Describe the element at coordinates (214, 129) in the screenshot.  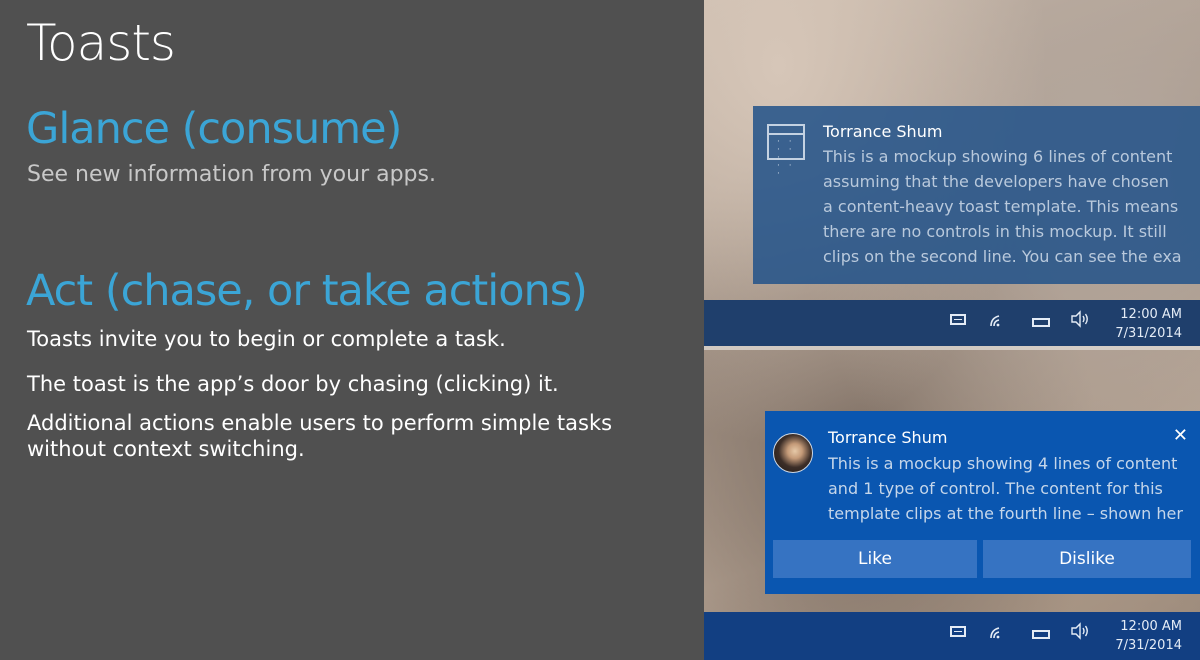
I see `glance-heading: Glance (consume)` at that location.